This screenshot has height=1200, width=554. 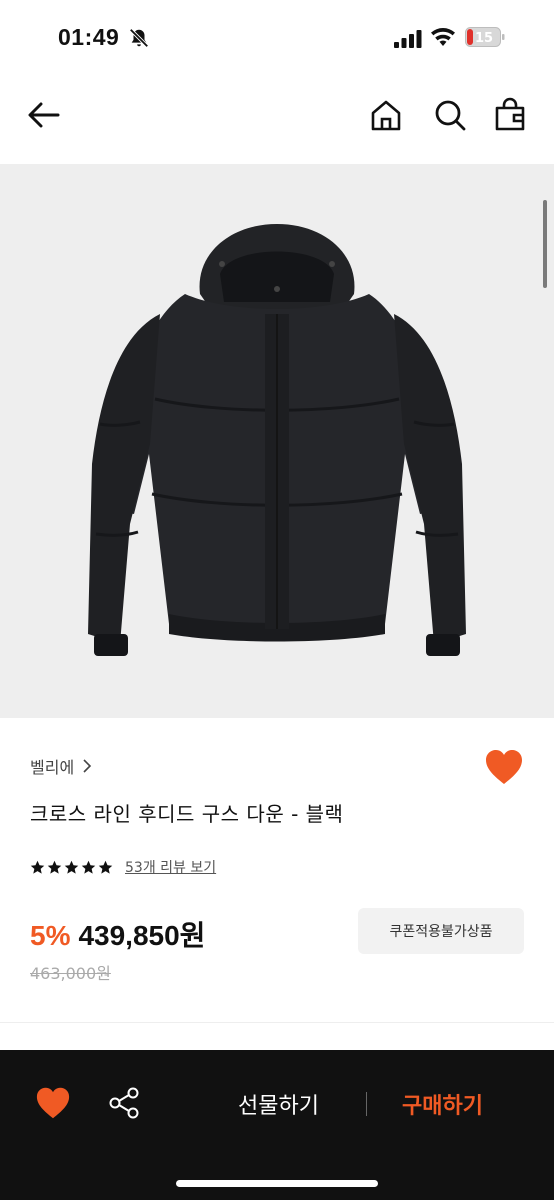 I want to click on wifi-icon, so click(x=443, y=37).